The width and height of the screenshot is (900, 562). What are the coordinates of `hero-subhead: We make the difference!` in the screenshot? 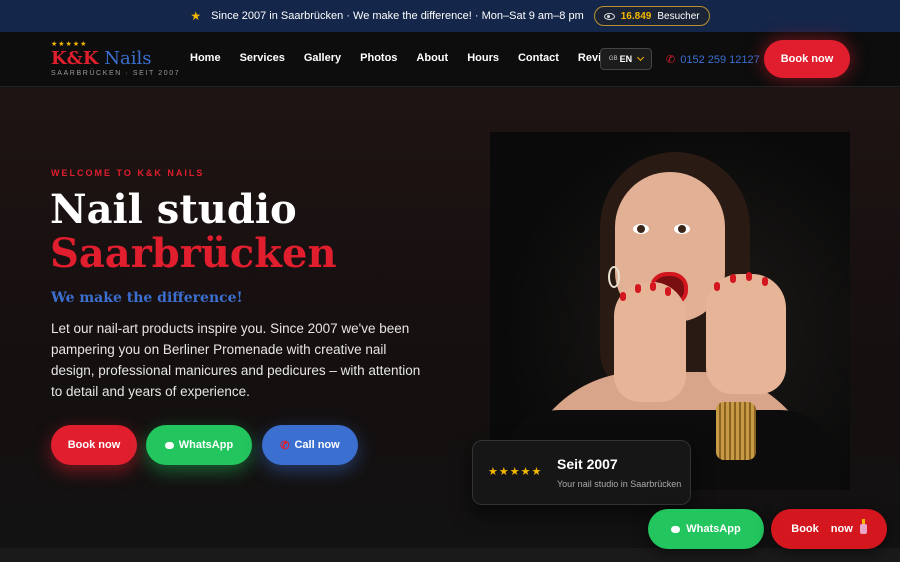 It's located at (147, 298).